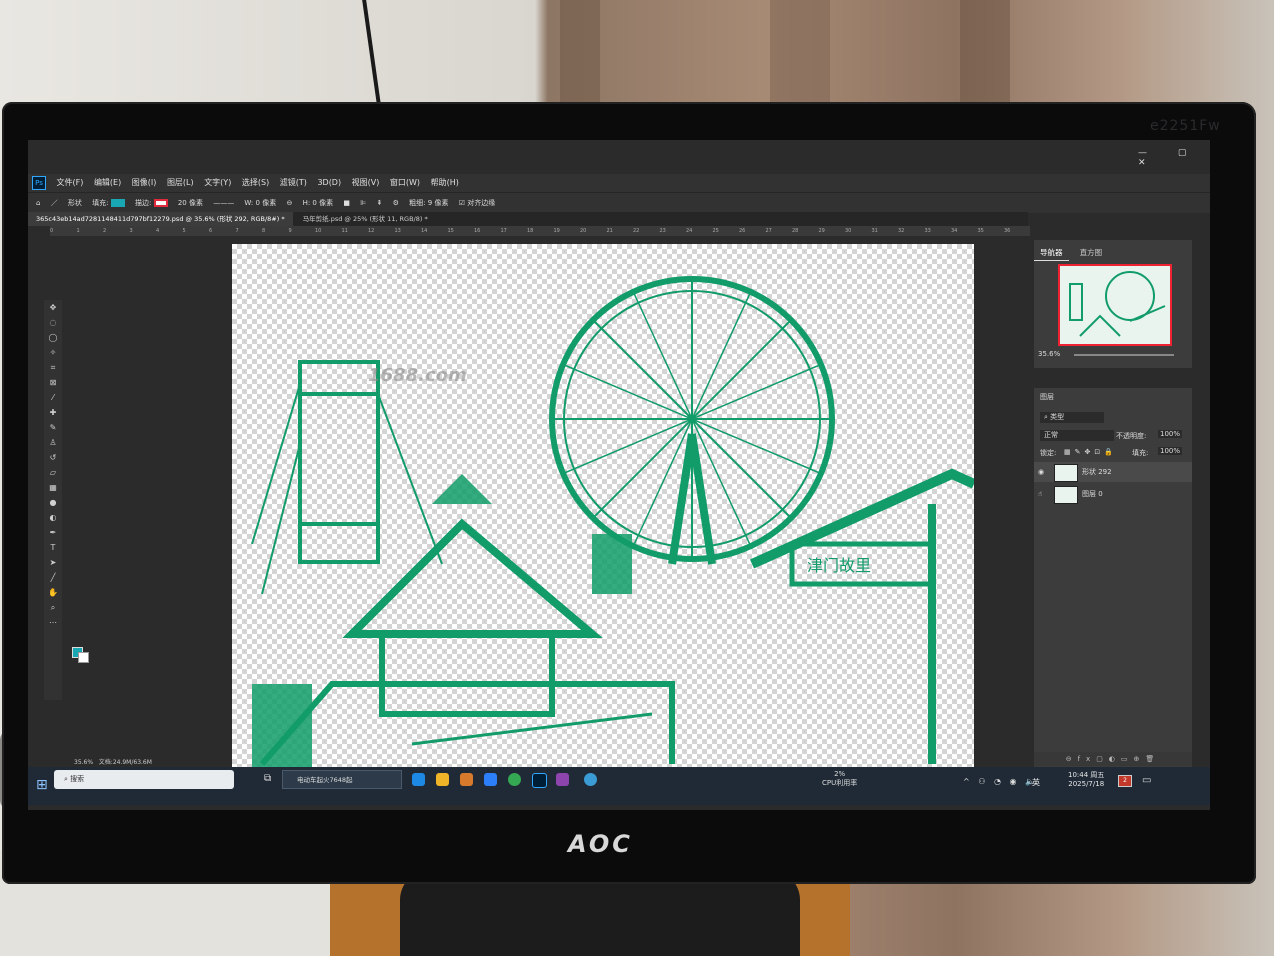  What do you see at coordinates (490, 779) in the screenshot?
I see `mail-icon` at bounding box center [490, 779].